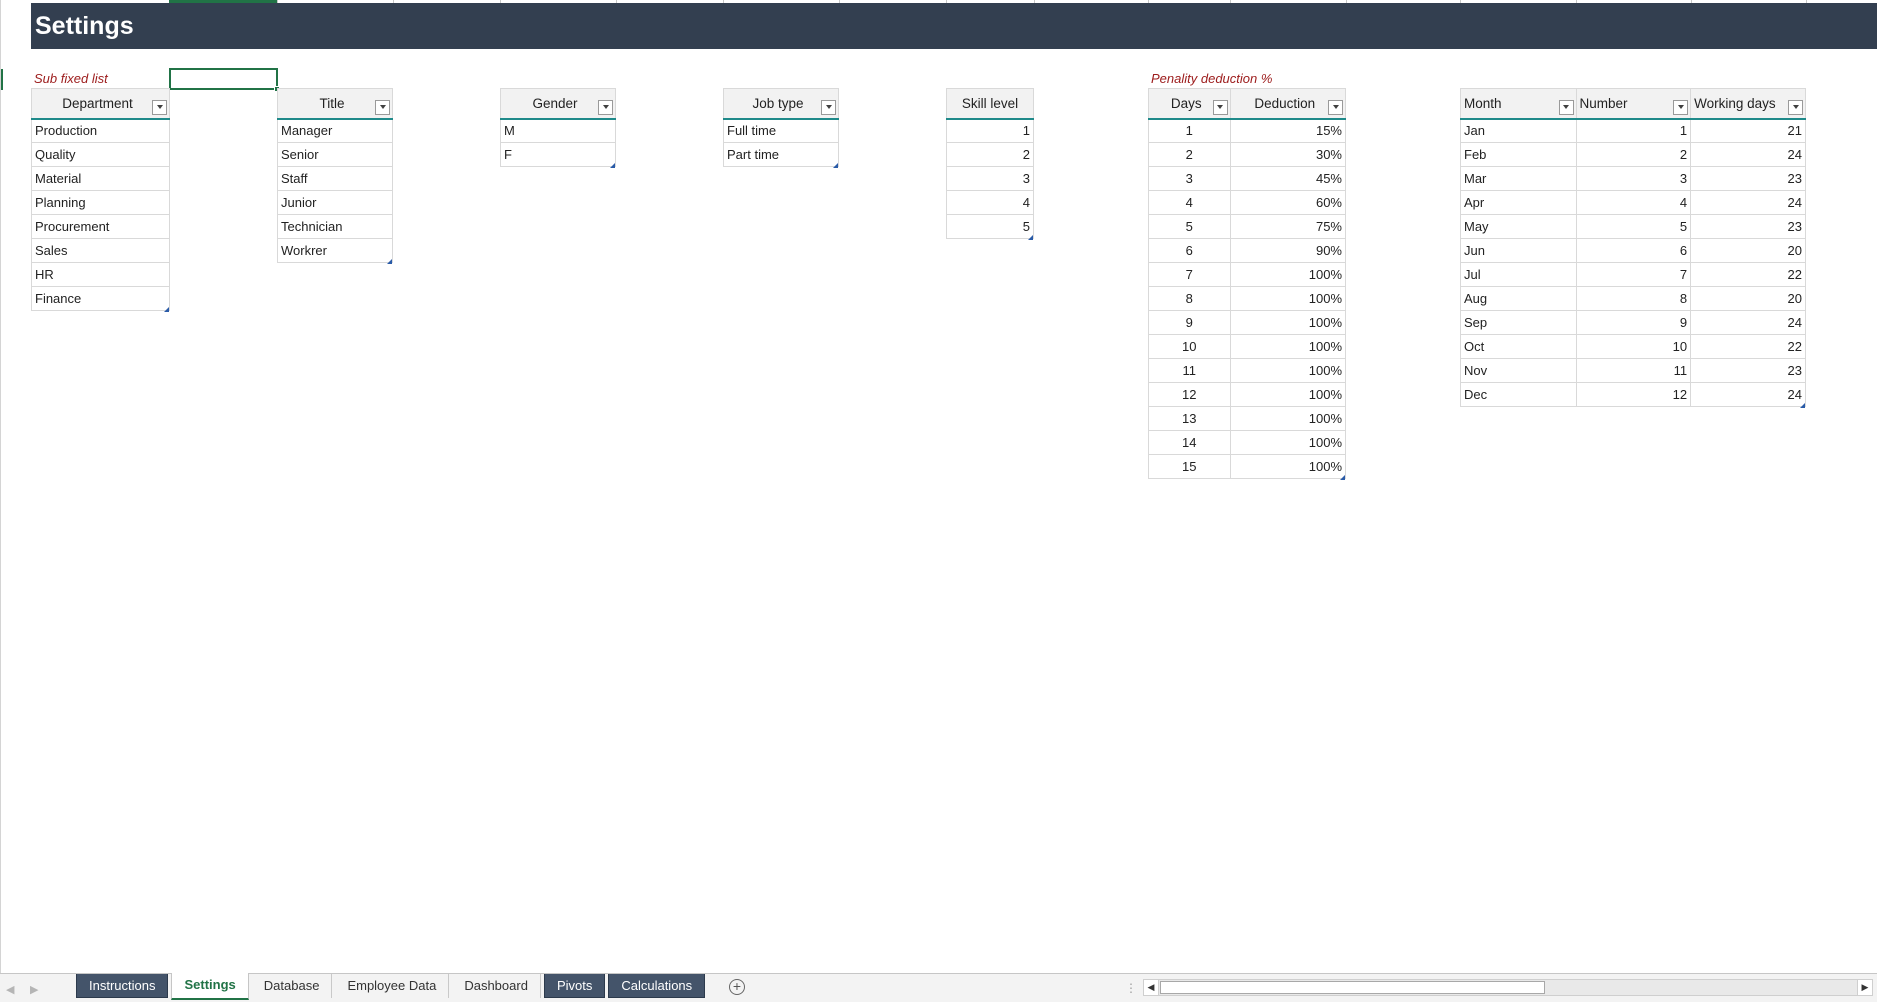 The height and width of the screenshot is (1002, 1877). I want to click on days-cell: 7, so click(1189, 274).